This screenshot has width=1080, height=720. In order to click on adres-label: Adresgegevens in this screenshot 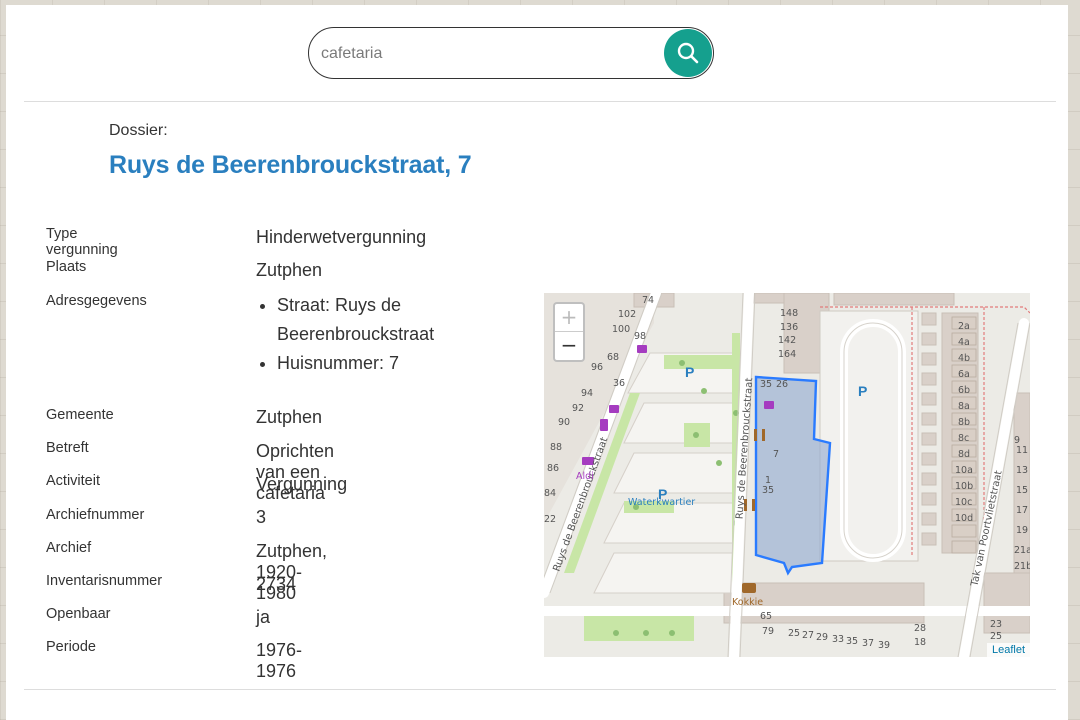, I will do `click(96, 301)`.